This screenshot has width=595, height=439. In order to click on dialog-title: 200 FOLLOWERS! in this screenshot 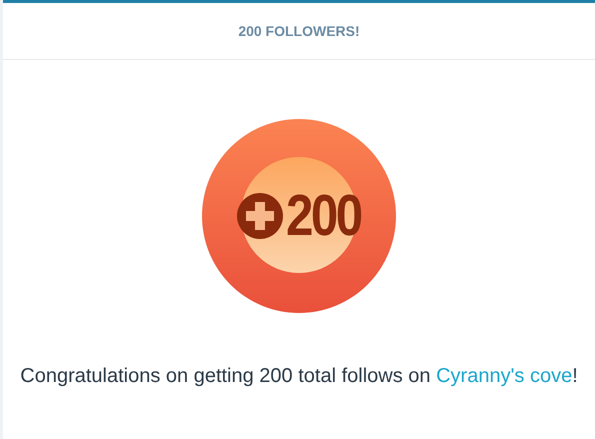, I will do `click(299, 31)`.